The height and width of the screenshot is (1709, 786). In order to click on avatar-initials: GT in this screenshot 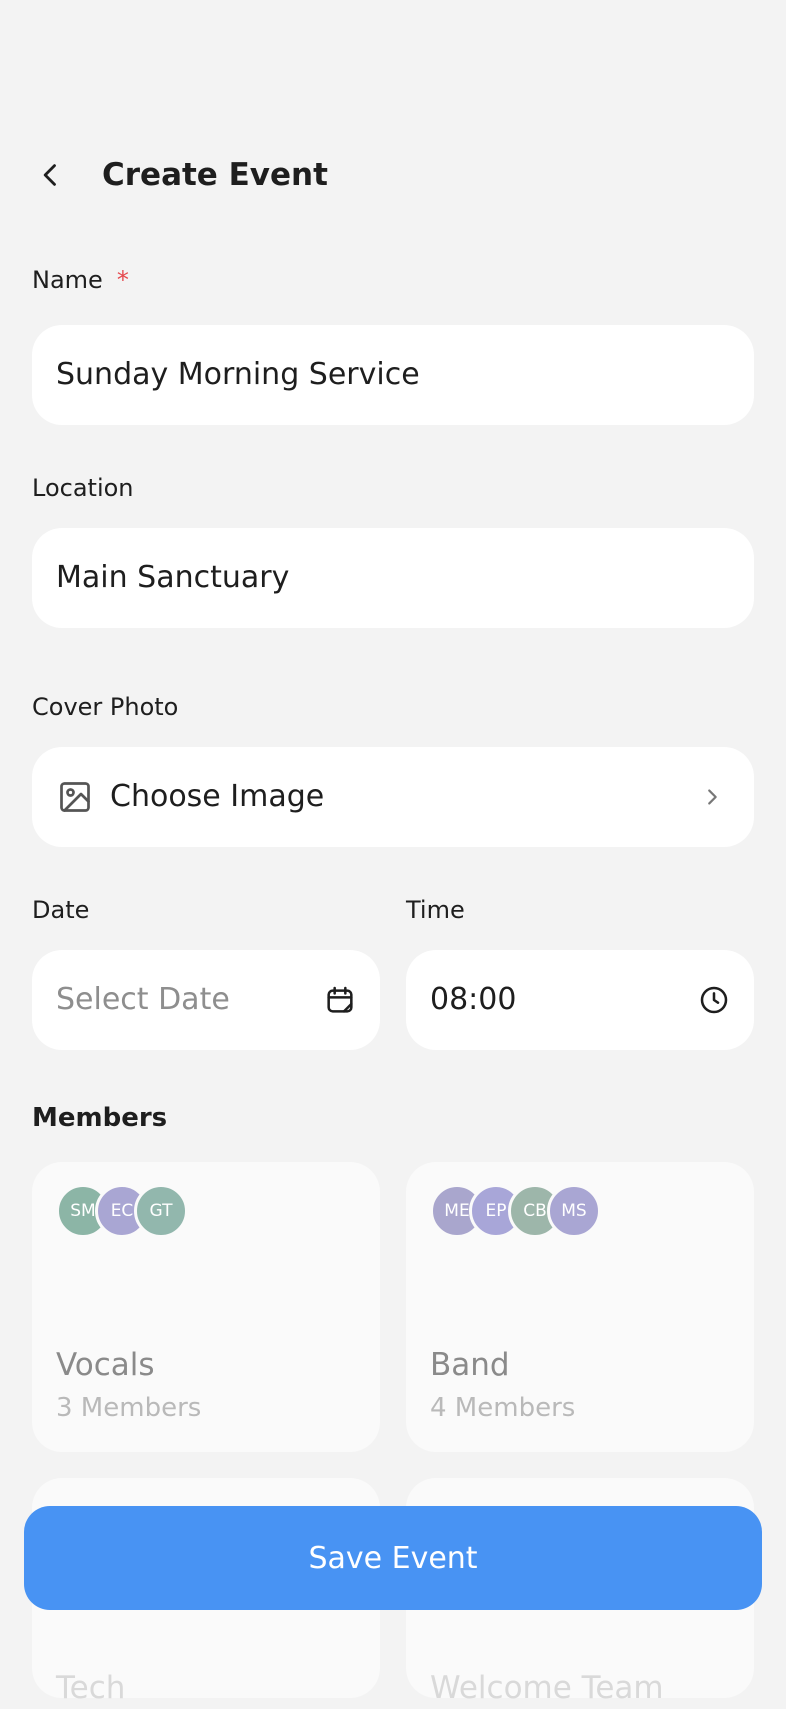, I will do `click(161, 1211)`.